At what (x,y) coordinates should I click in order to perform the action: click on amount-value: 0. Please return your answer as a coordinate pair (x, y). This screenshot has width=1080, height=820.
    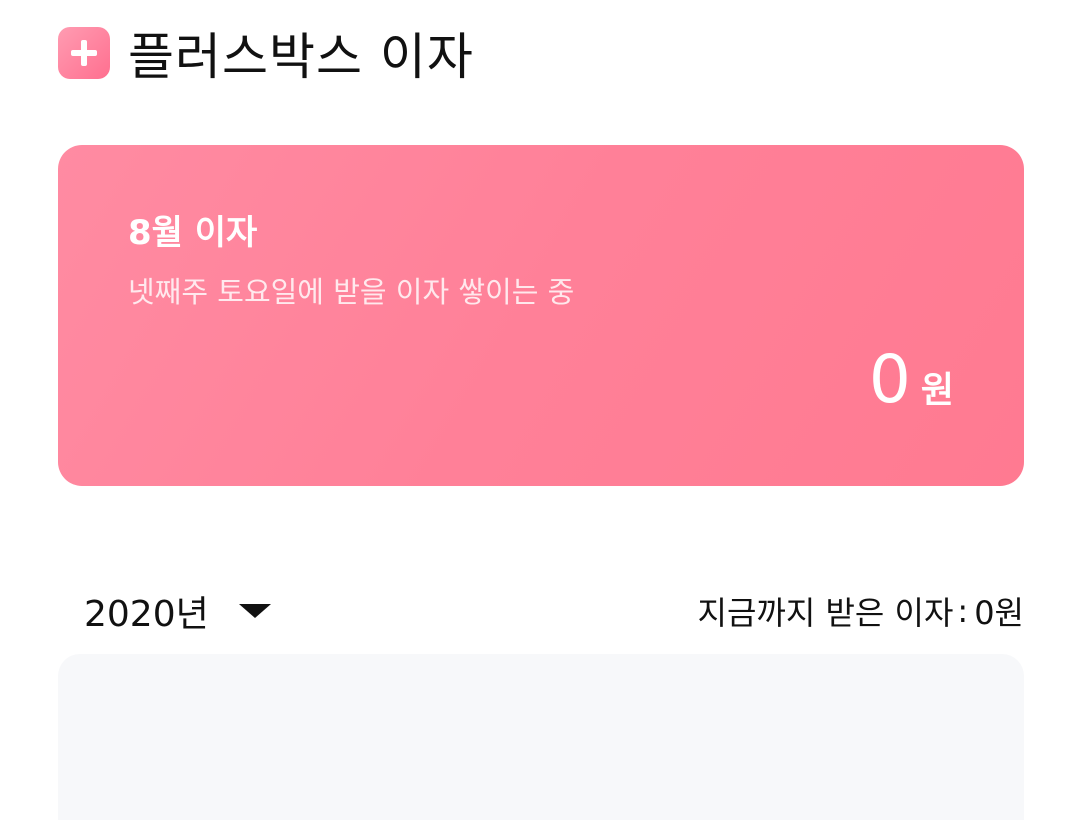
    Looking at the image, I should click on (889, 379).